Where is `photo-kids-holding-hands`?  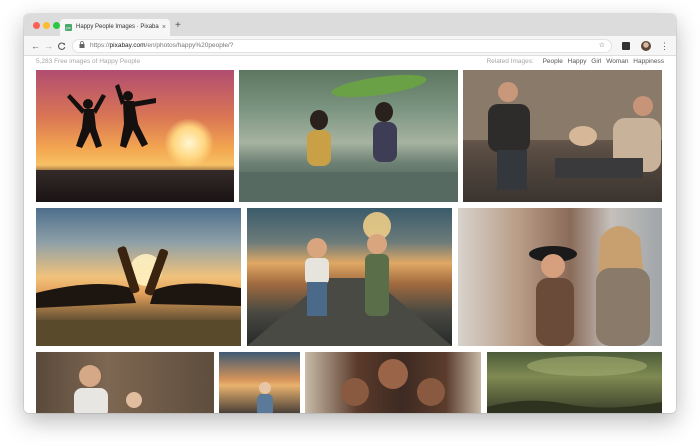
photo-kids-holding-hands is located at coordinates (349, 277).